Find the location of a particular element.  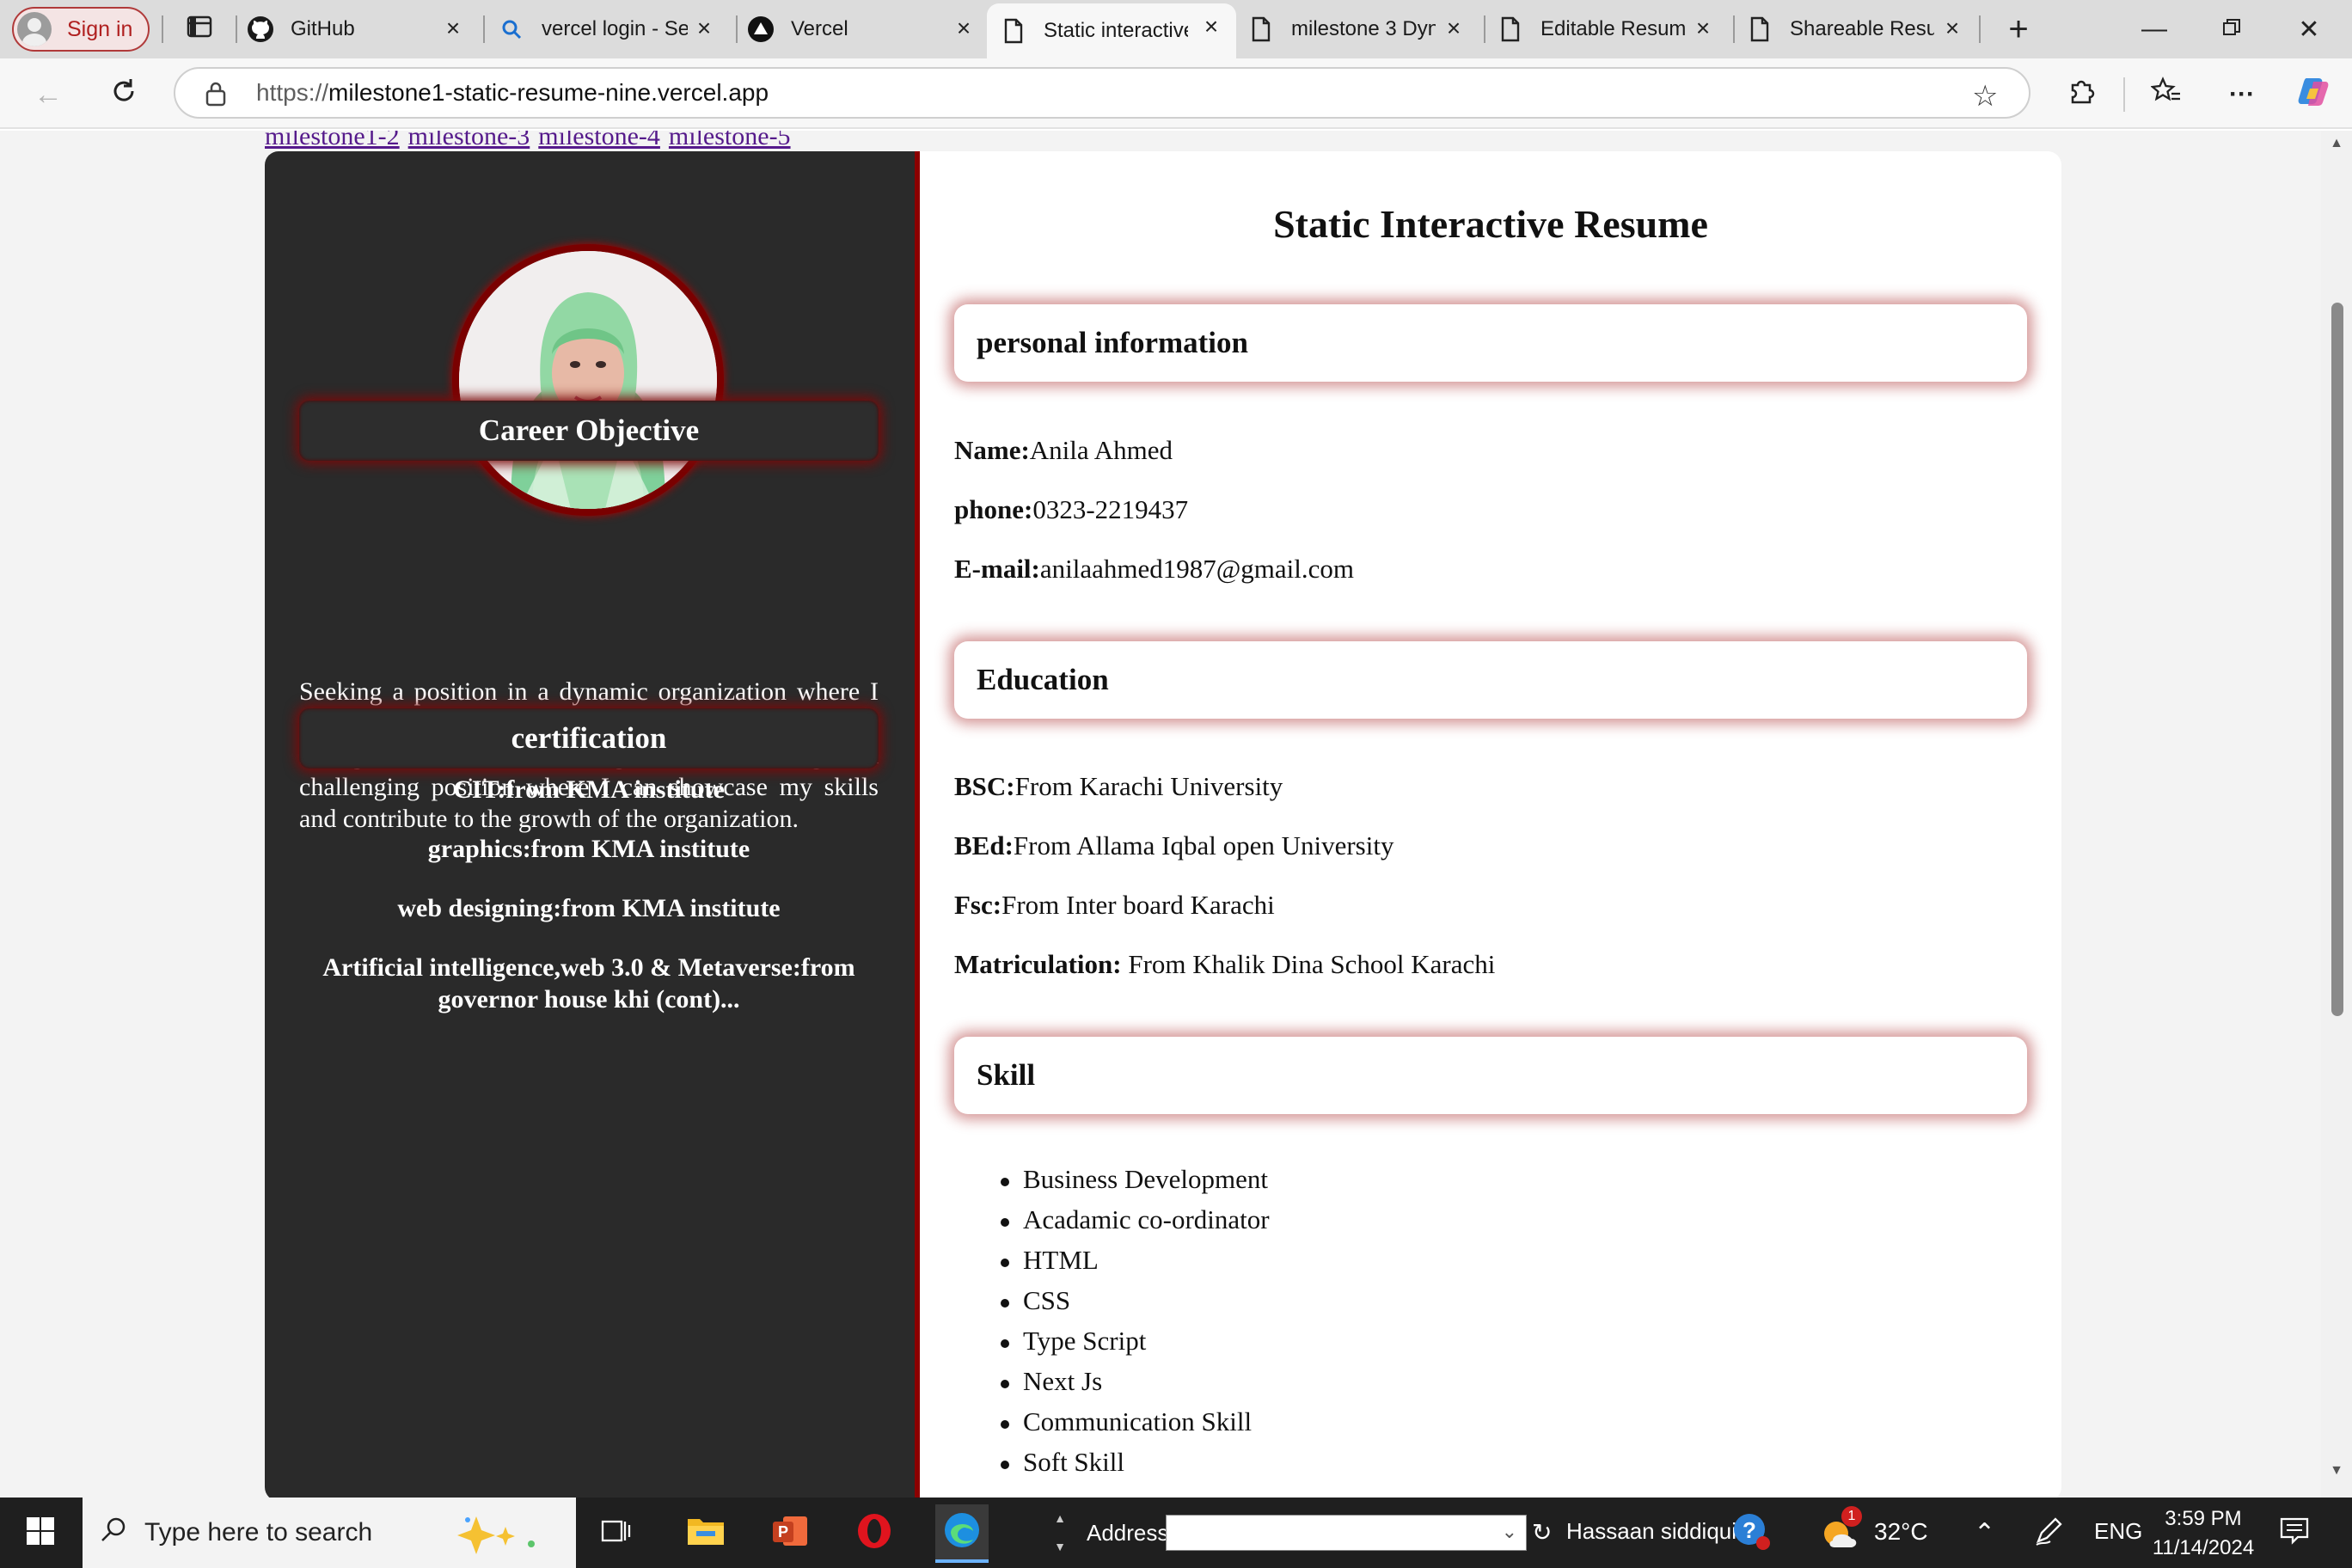

personal-info-heading: personal information is located at coordinates (1490, 343).